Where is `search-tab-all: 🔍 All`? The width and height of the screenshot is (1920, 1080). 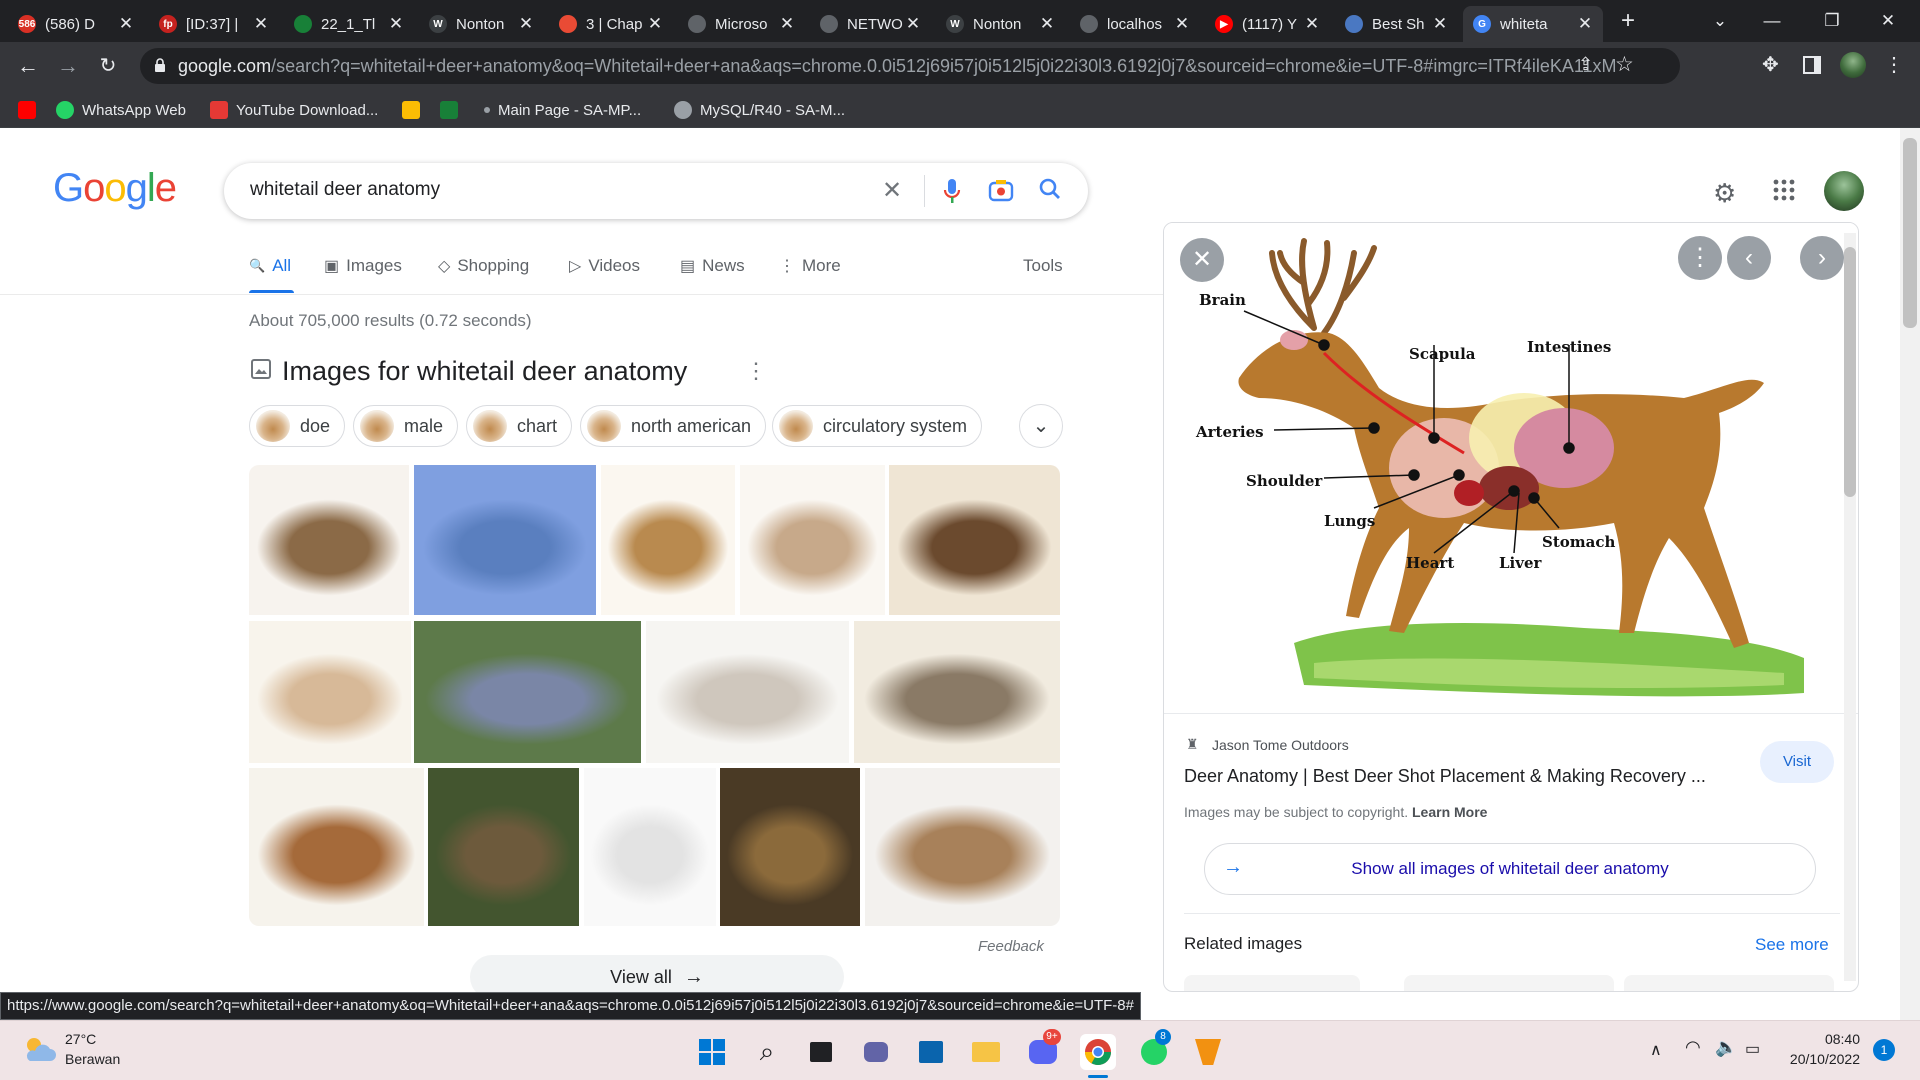 search-tab-all: 🔍 All is located at coordinates (270, 266).